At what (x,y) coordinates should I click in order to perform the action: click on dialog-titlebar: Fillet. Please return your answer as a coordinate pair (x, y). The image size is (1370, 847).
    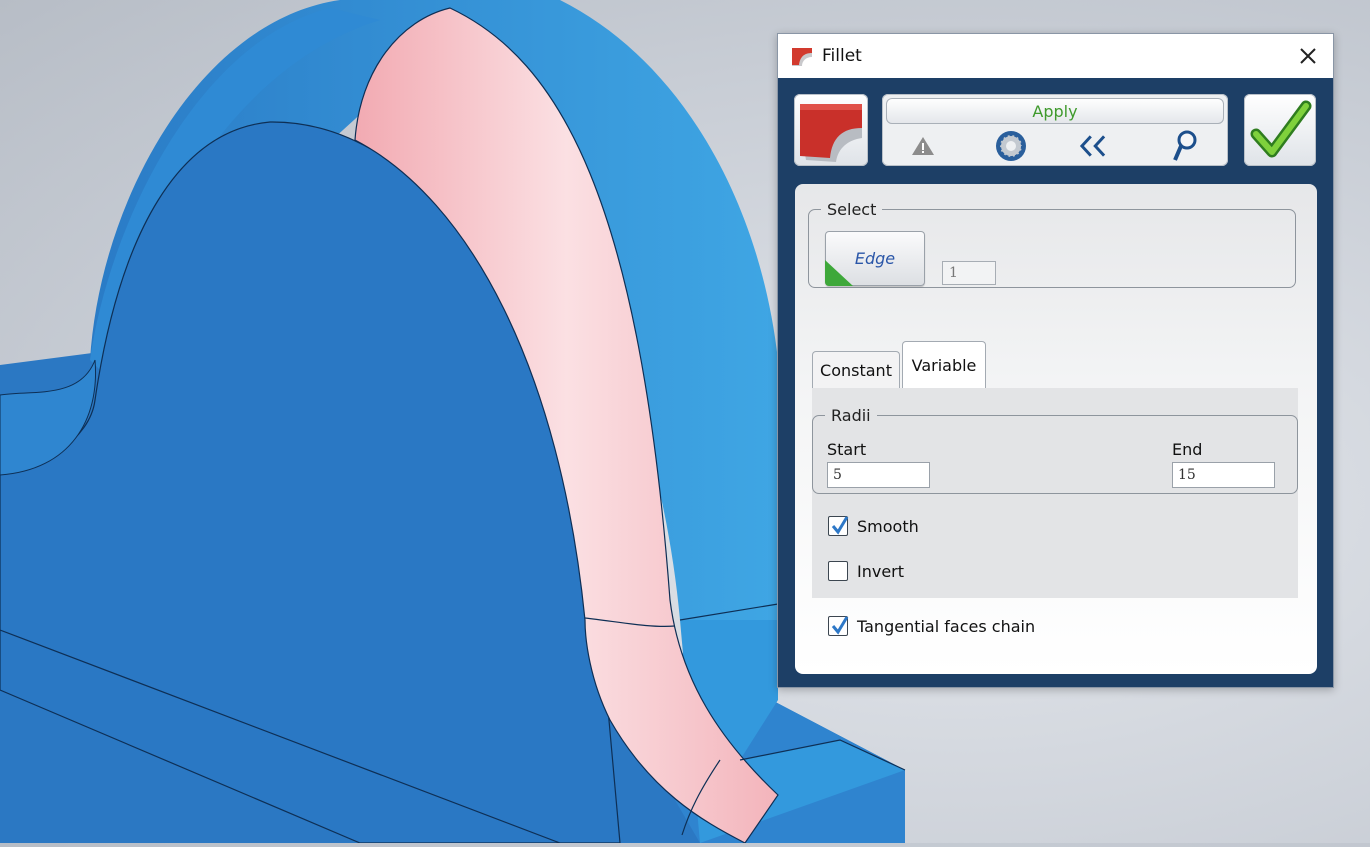
    Looking at the image, I should click on (1055, 56).